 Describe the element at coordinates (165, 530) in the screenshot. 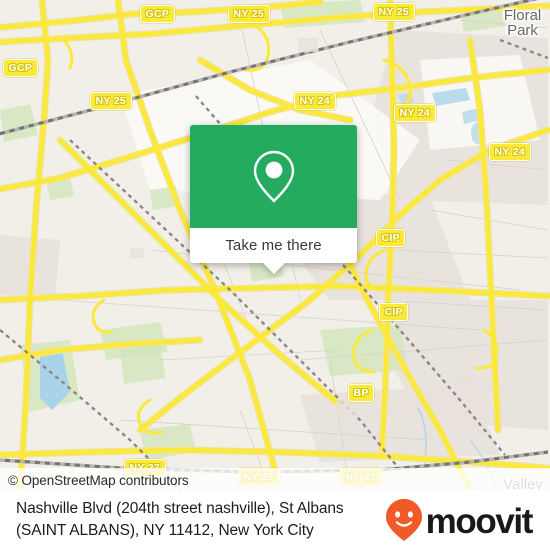

I see `address-line-2: (SAINT ALBANS), NY 11412, New York City` at that location.